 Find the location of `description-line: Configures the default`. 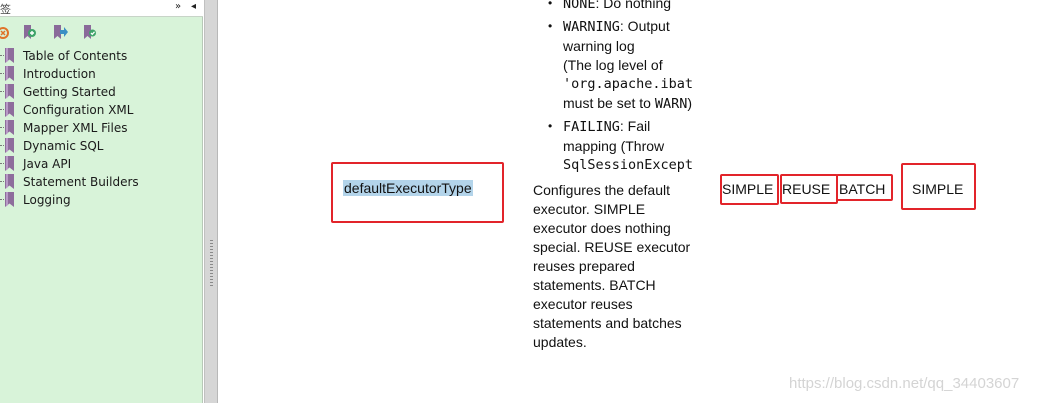

description-line: Configures the default is located at coordinates (601, 190).